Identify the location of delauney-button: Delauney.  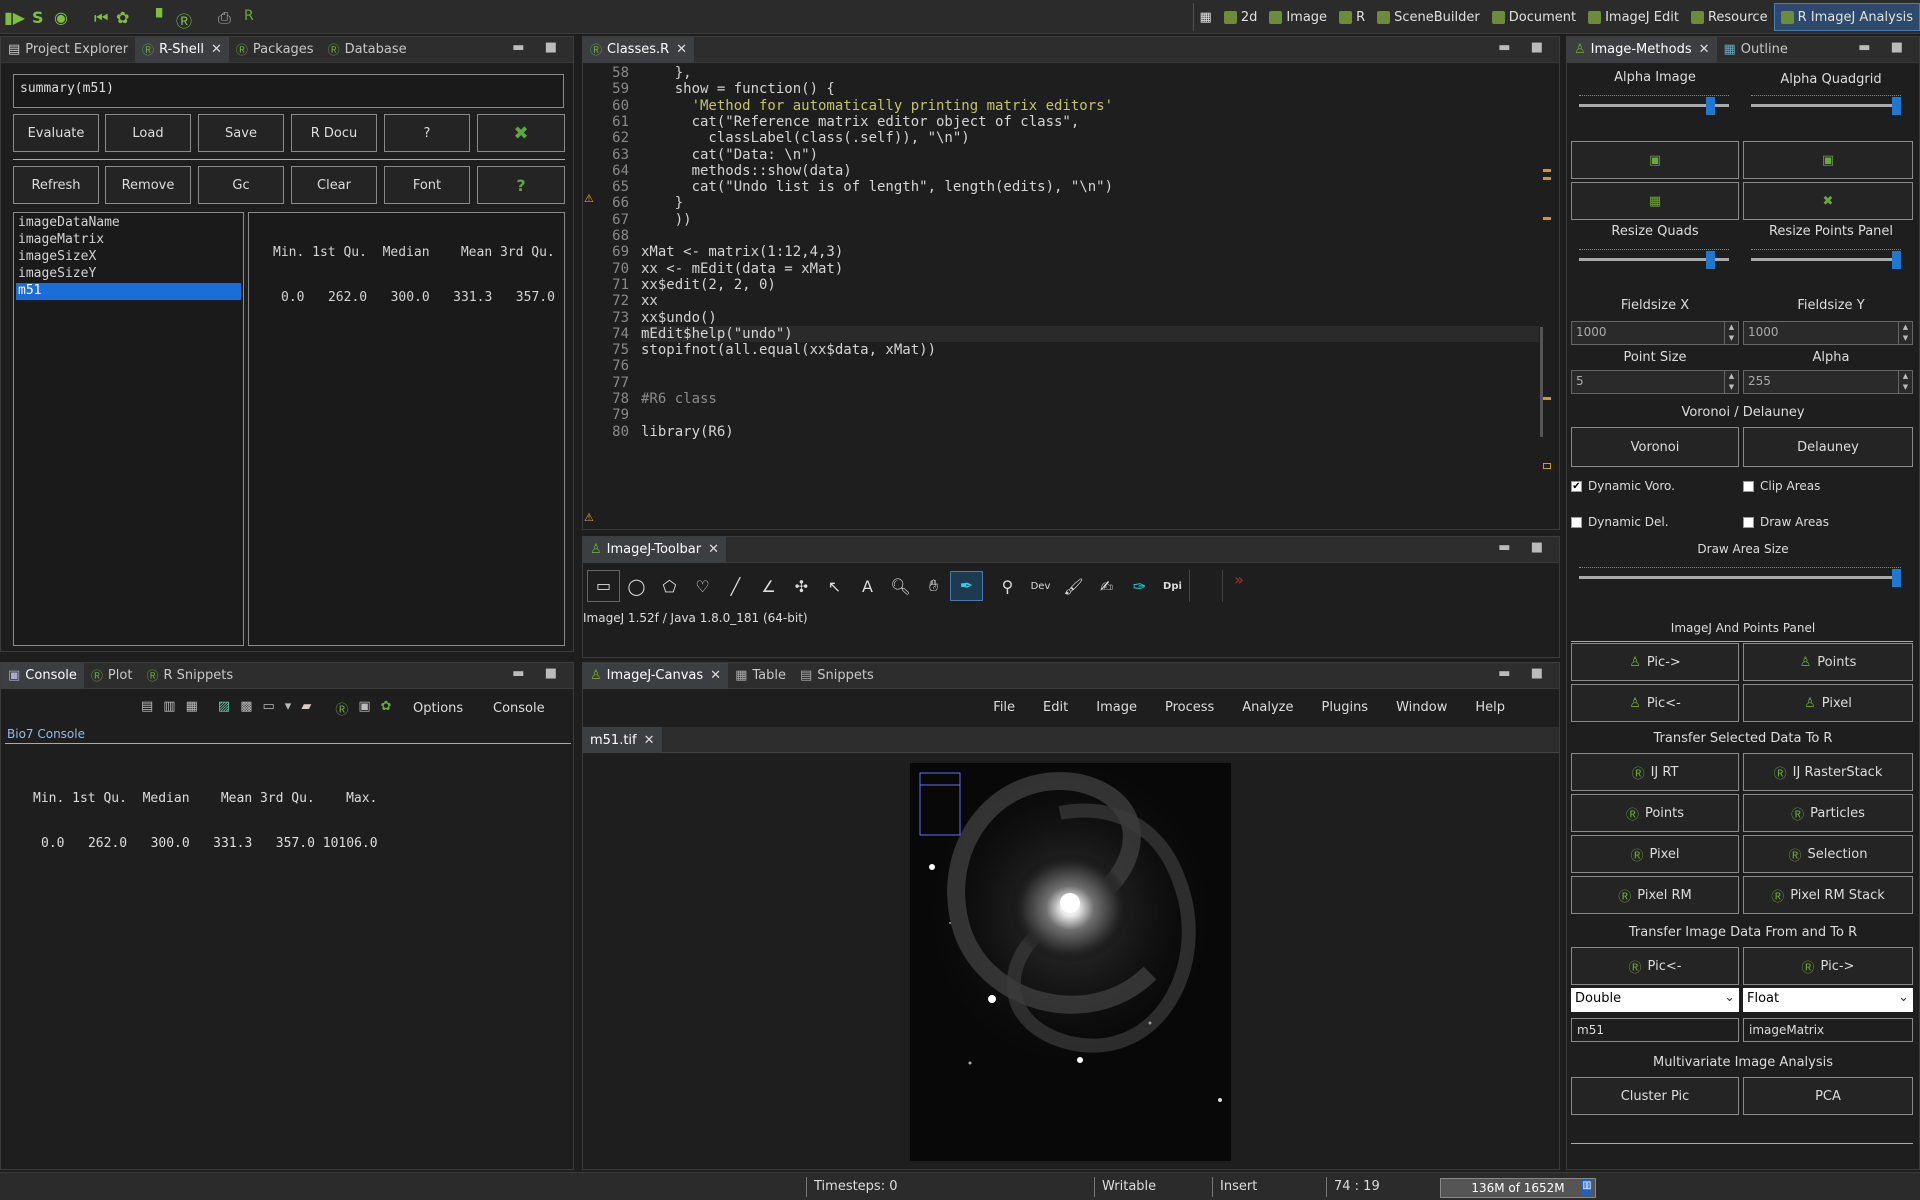
(1828, 447).